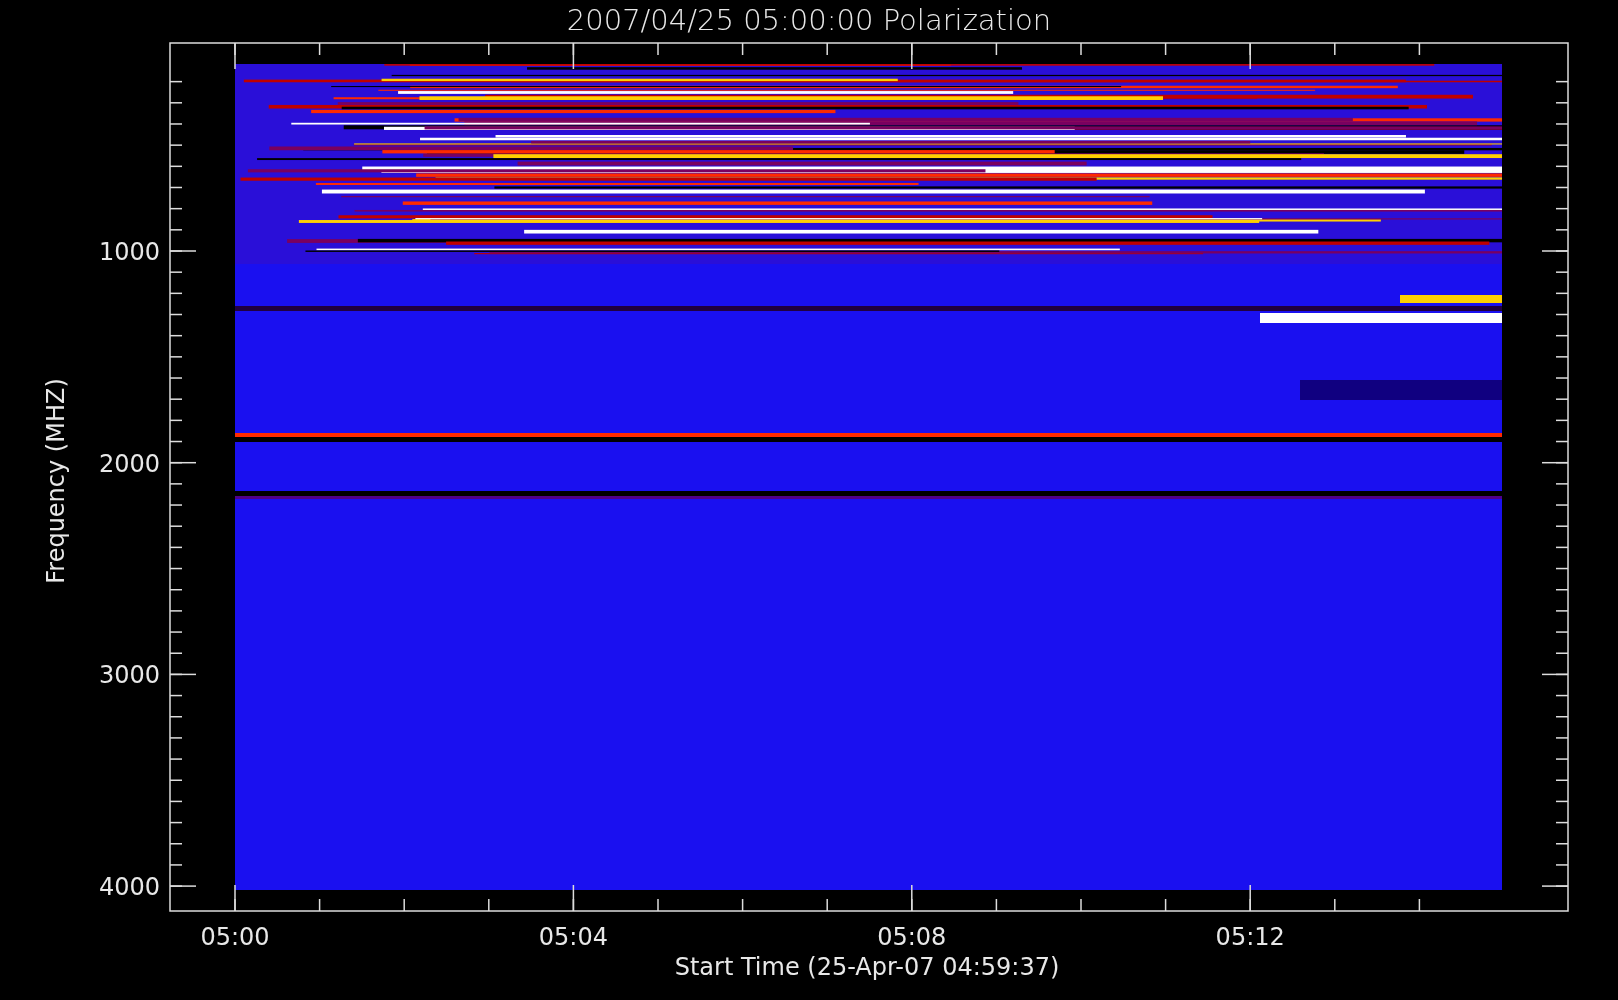  Describe the element at coordinates (235, 937) in the screenshot. I see `x-tick-label: 05:00` at that location.